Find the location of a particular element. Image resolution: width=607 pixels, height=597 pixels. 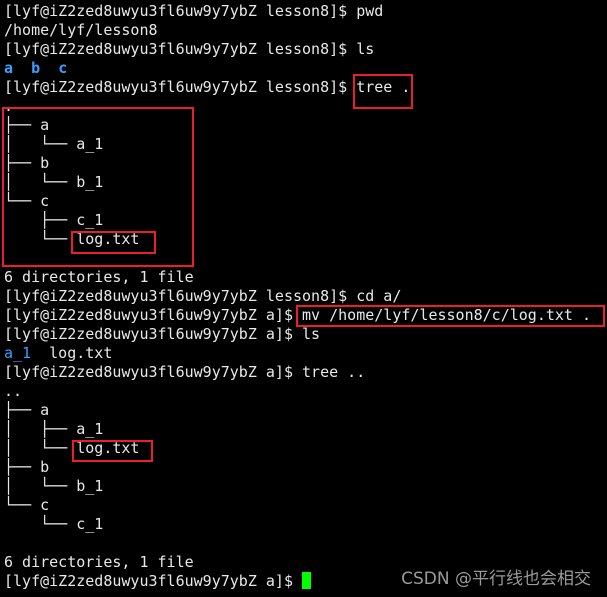

command: pwd is located at coordinates (370, 11).